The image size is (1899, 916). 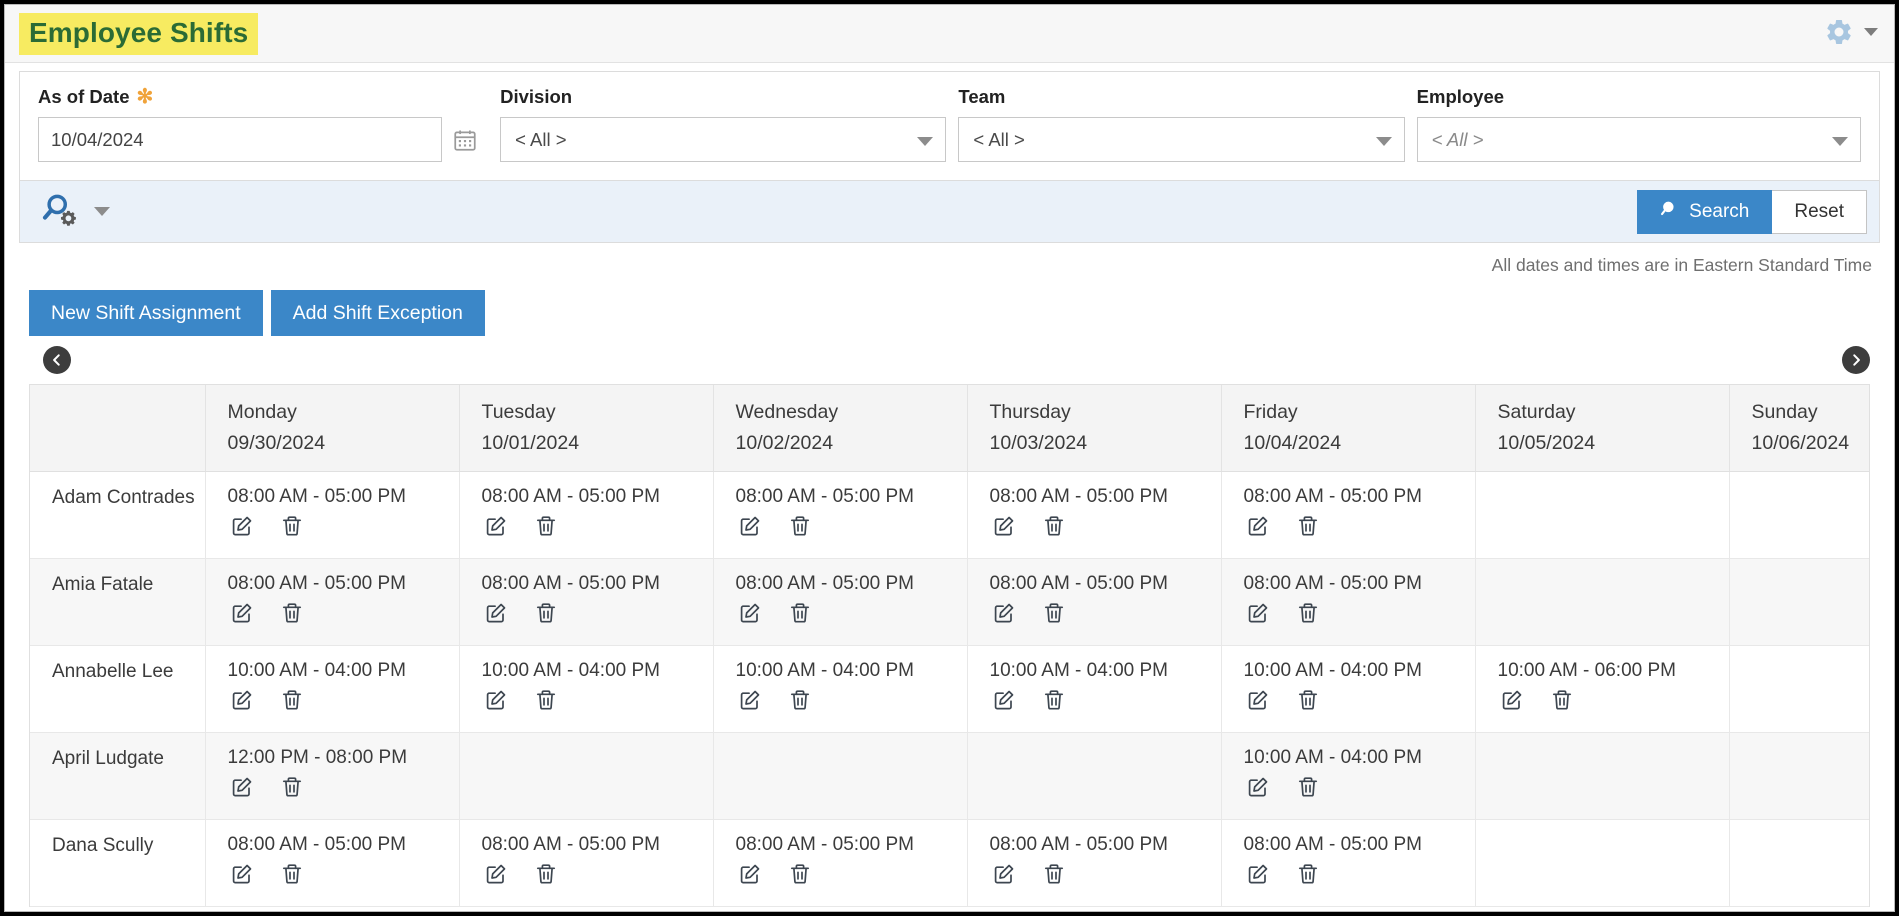 What do you see at coordinates (1856, 360) in the screenshot?
I see `chevron-right-circle-icon` at bounding box center [1856, 360].